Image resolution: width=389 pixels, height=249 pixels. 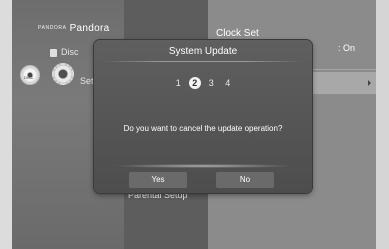 I want to click on disc-icon: DISC, so click(x=30, y=75).